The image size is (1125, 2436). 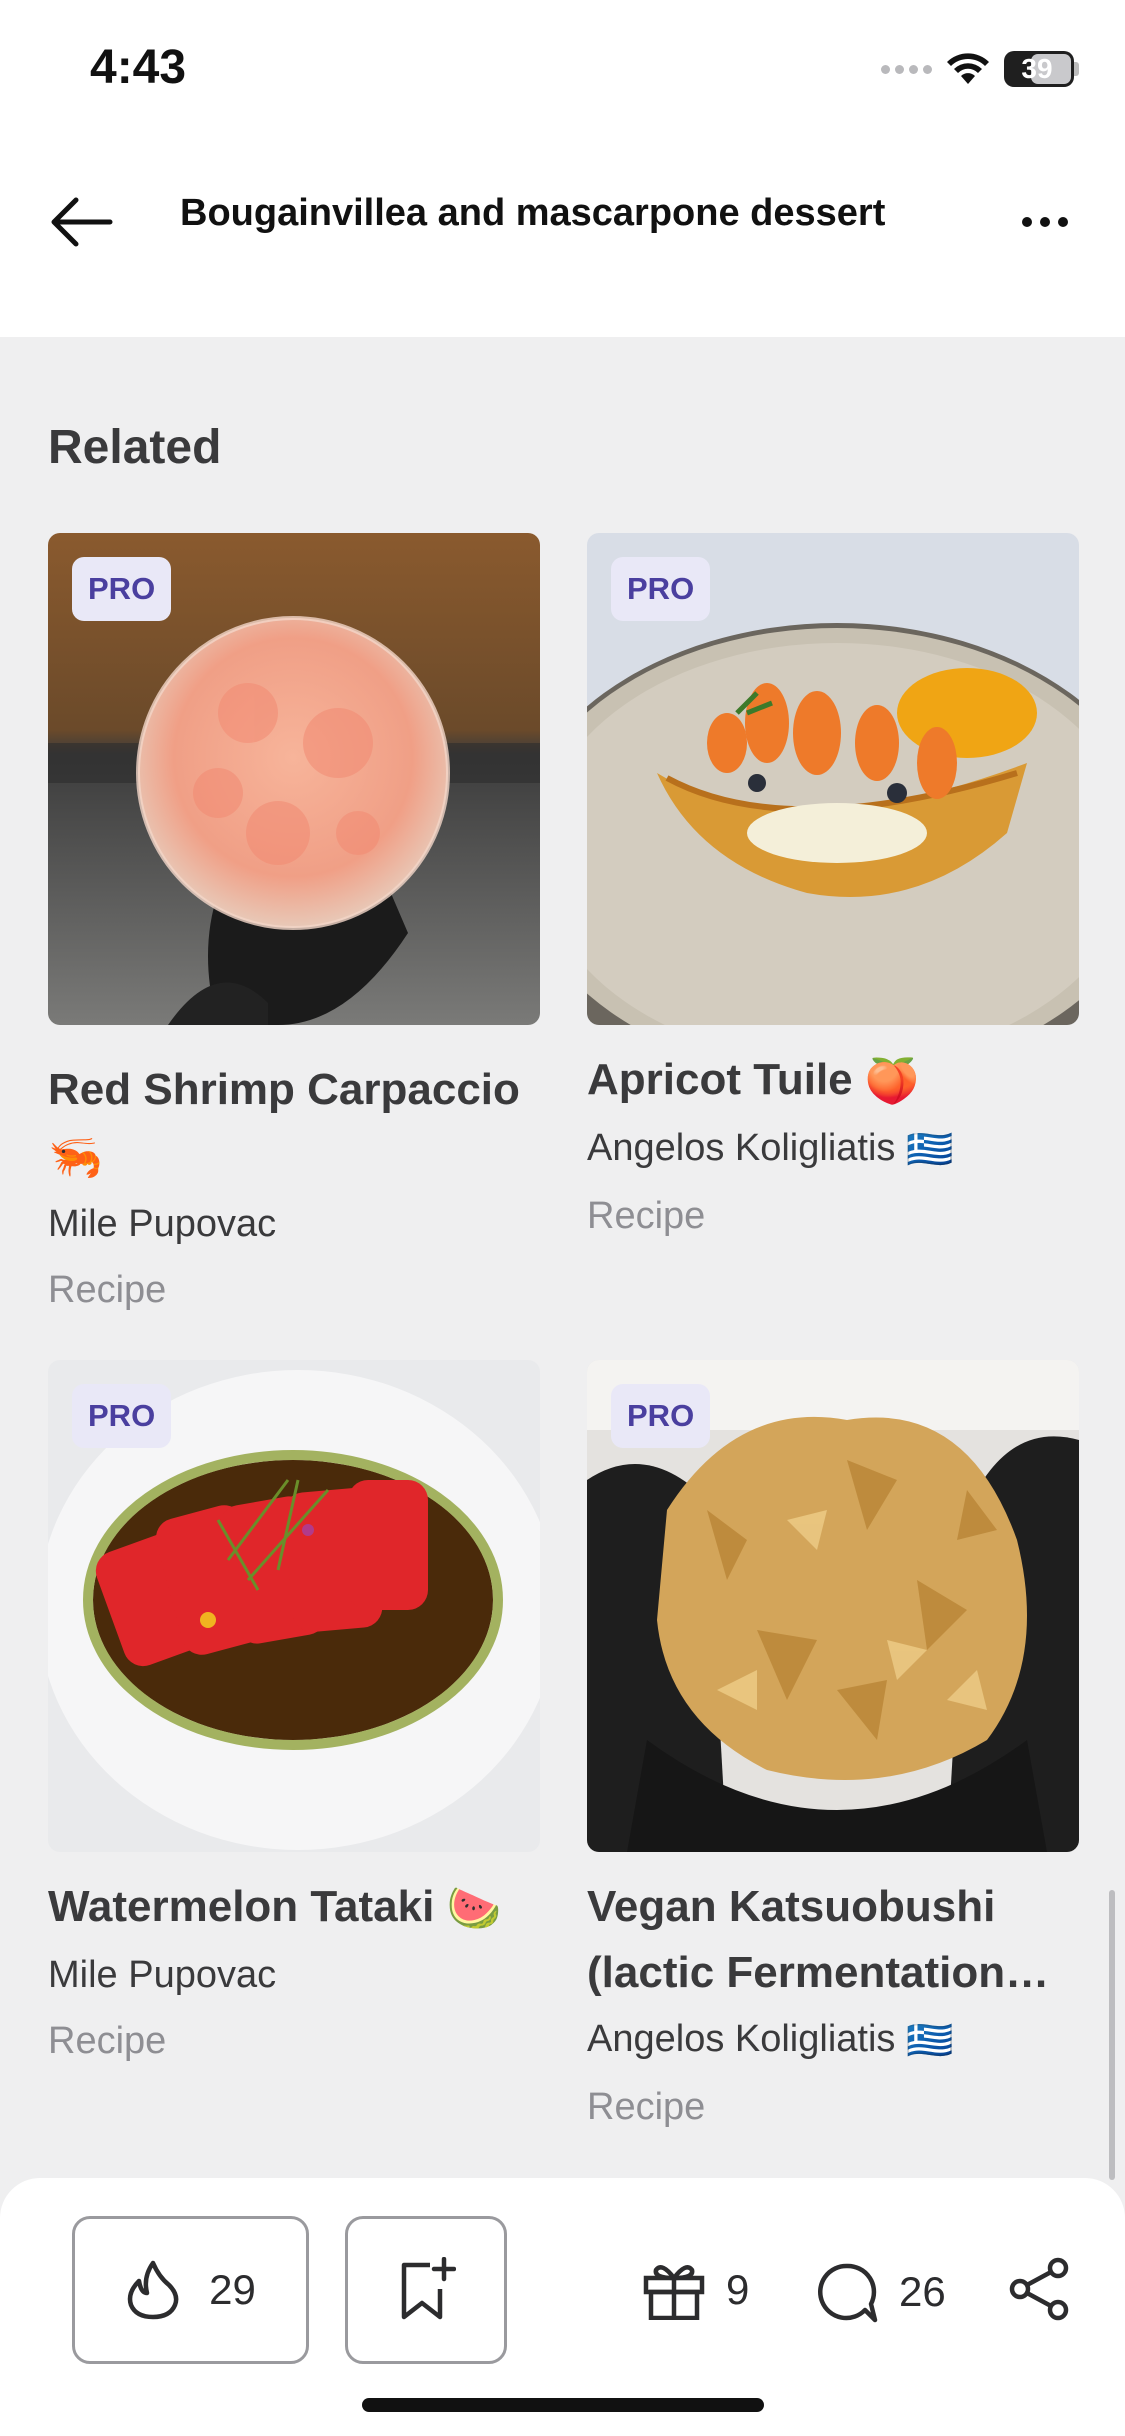 What do you see at coordinates (190, 2290) in the screenshot?
I see `fire-reaction-button: 29` at bounding box center [190, 2290].